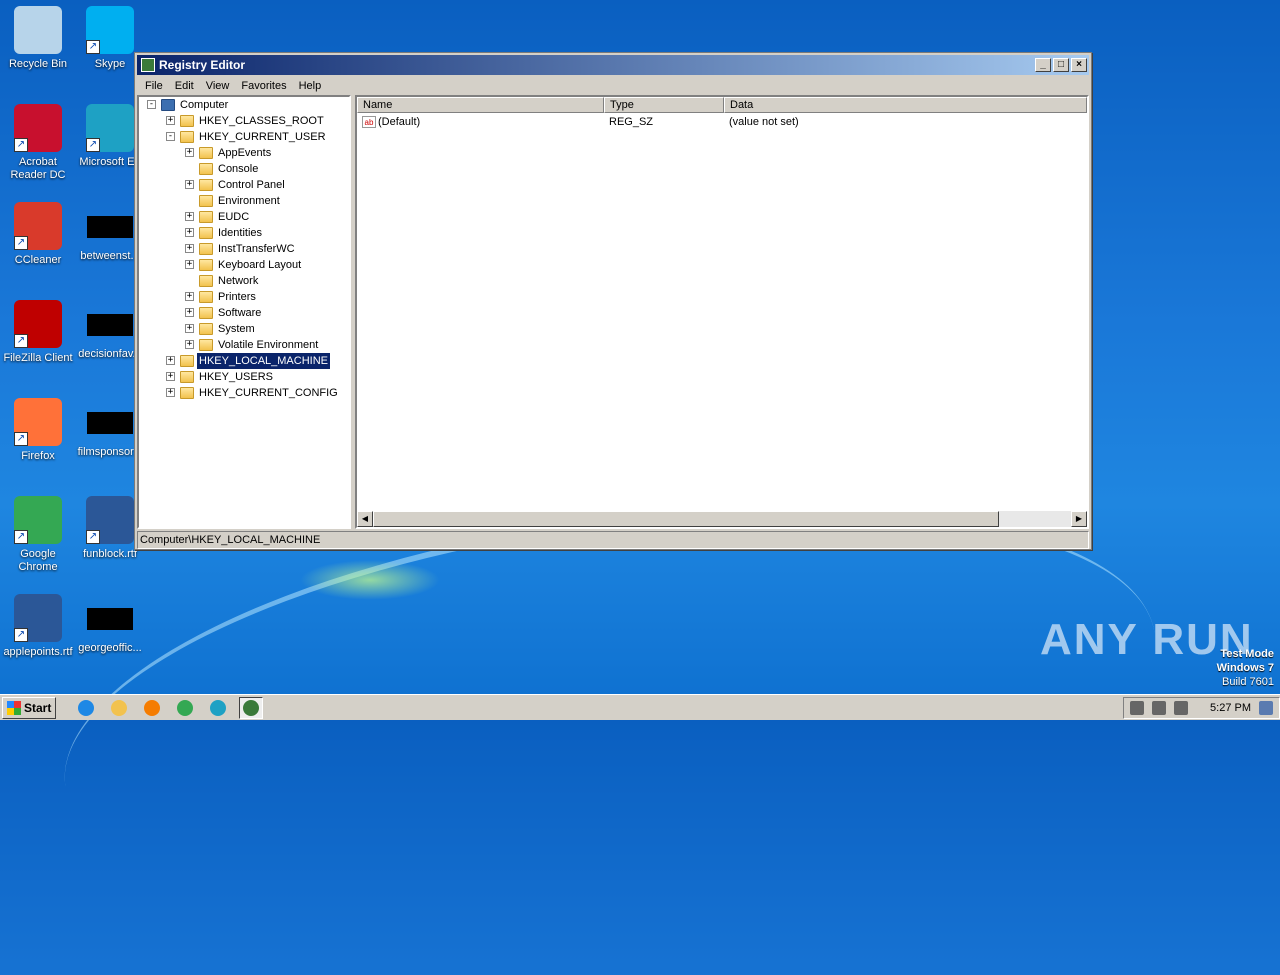 Image resolution: width=1280 pixels, height=975 pixels. Describe the element at coordinates (238, 169) in the screenshot. I see `tree-item-label: Console` at that location.